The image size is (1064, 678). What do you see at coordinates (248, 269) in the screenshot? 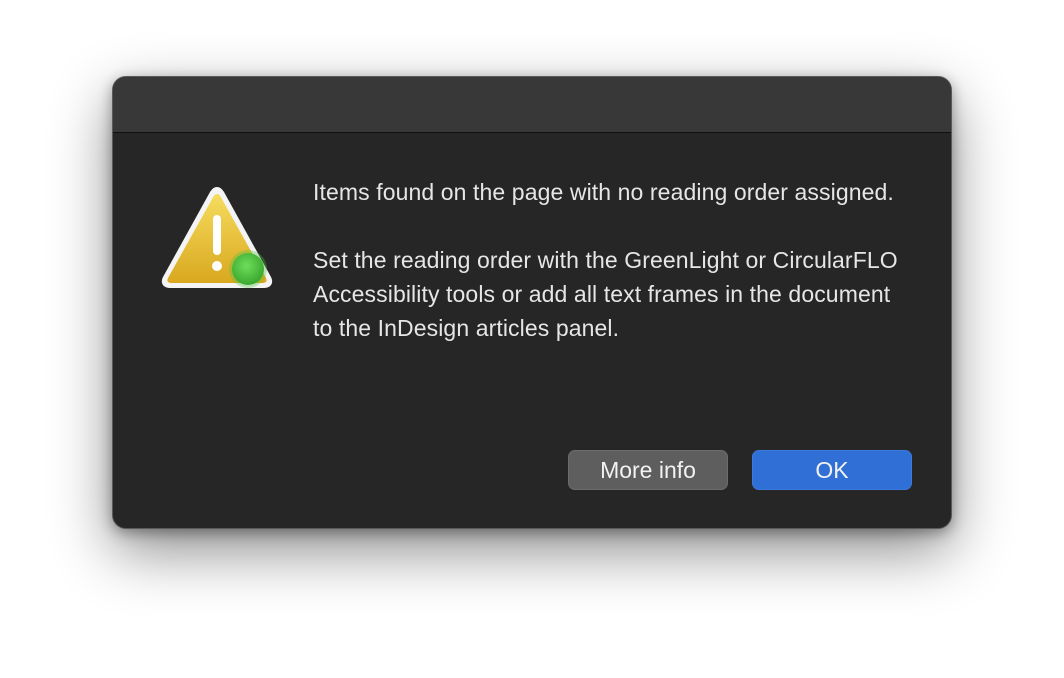
I see `green-status-dot-icon` at bounding box center [248, 269].